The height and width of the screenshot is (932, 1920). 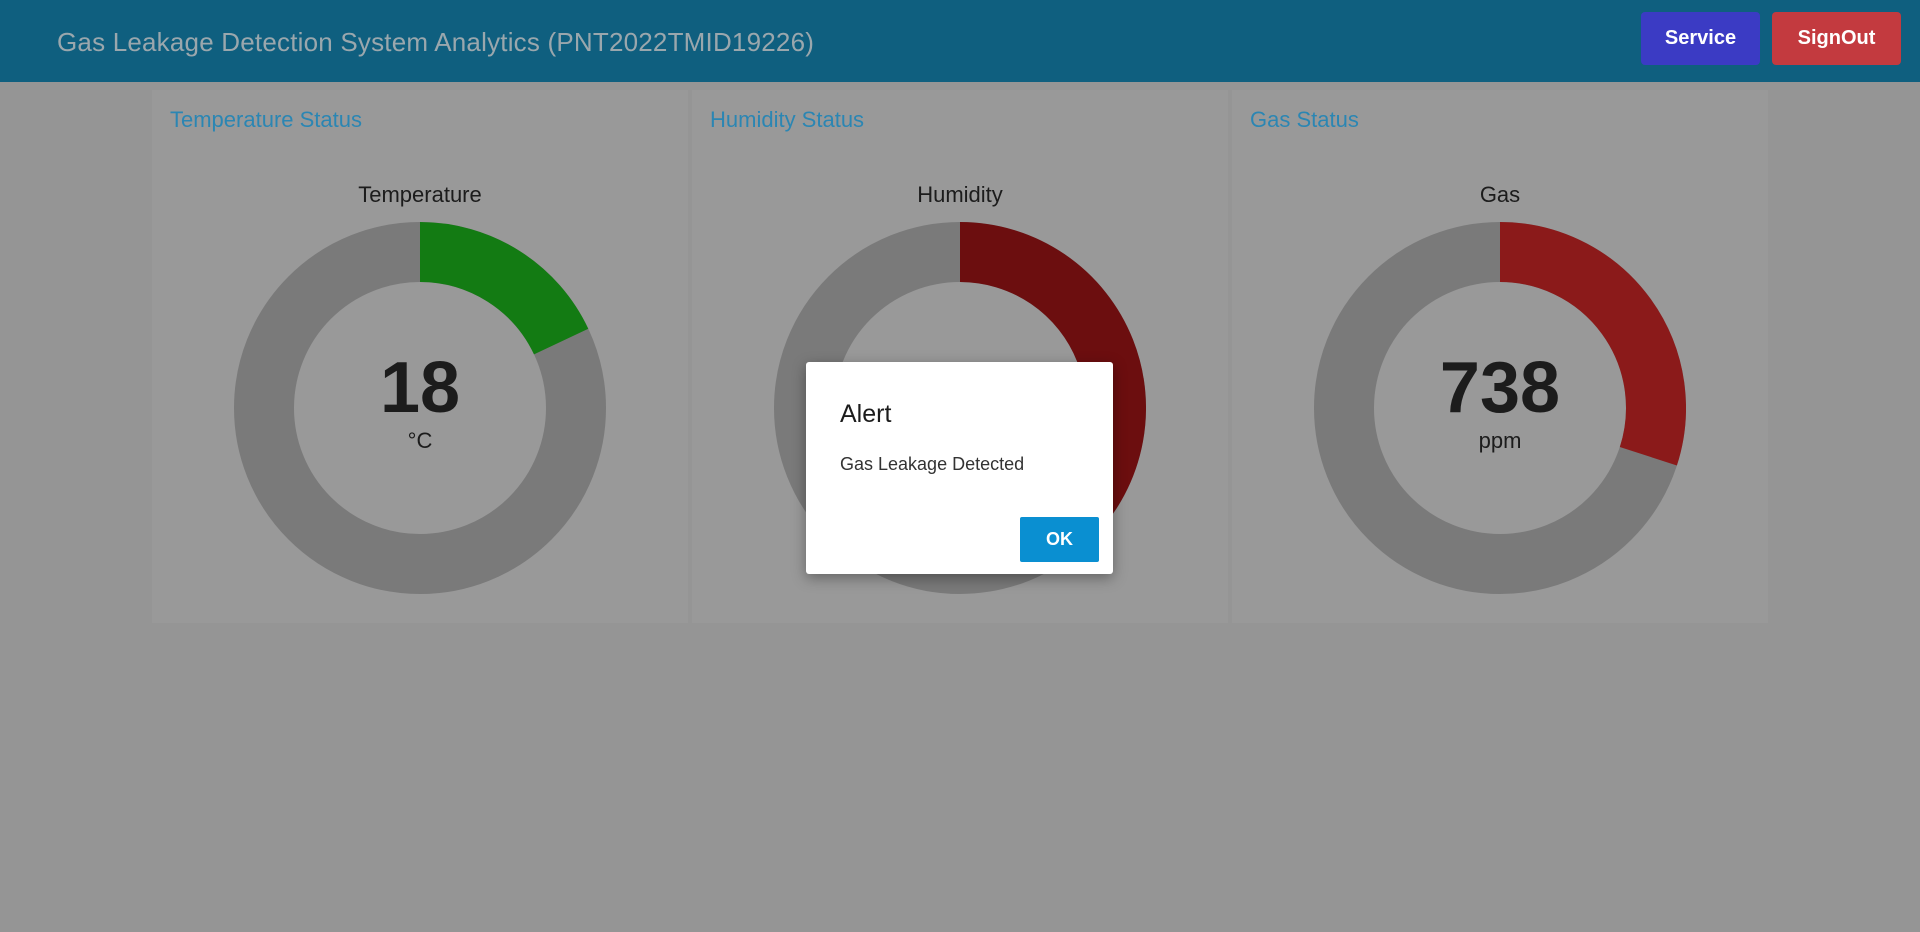 What do you see at coordinates (1059, 539) in the screenshot?
I see `alert-ok-button: OK` at bounding box center [1059, 539].